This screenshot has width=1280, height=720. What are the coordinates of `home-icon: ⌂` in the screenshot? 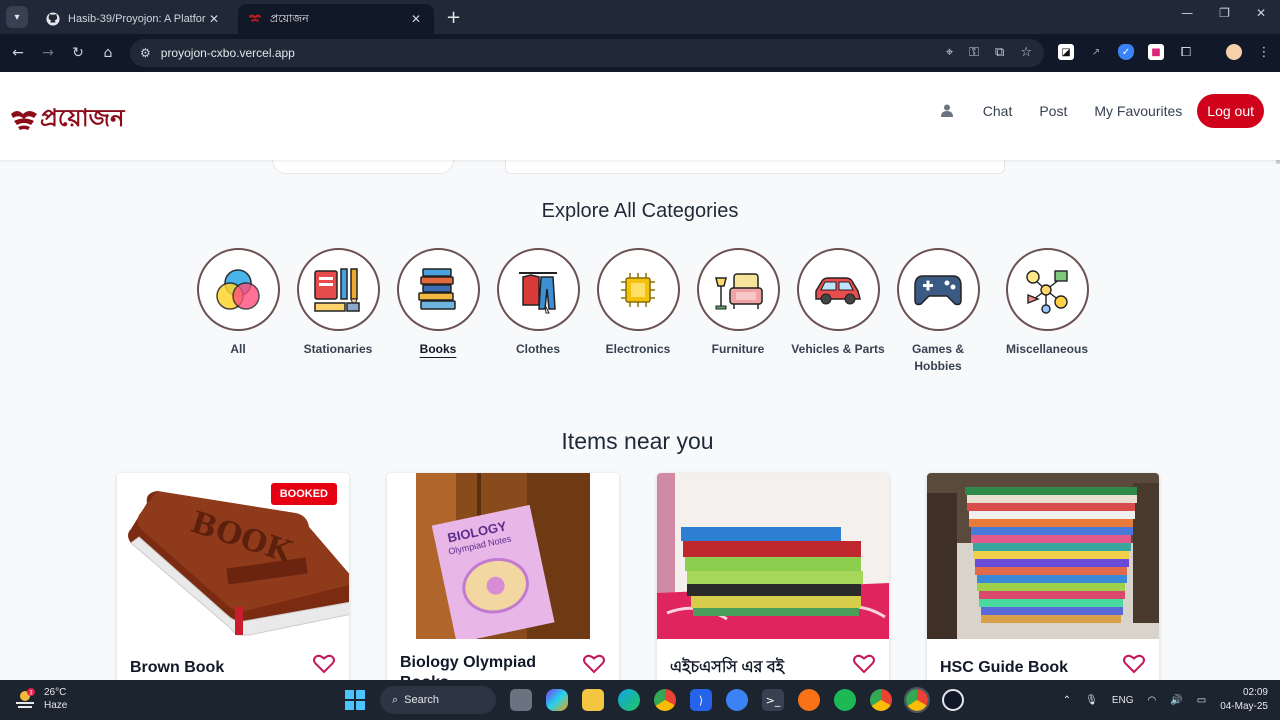 It's located at (108, 53).